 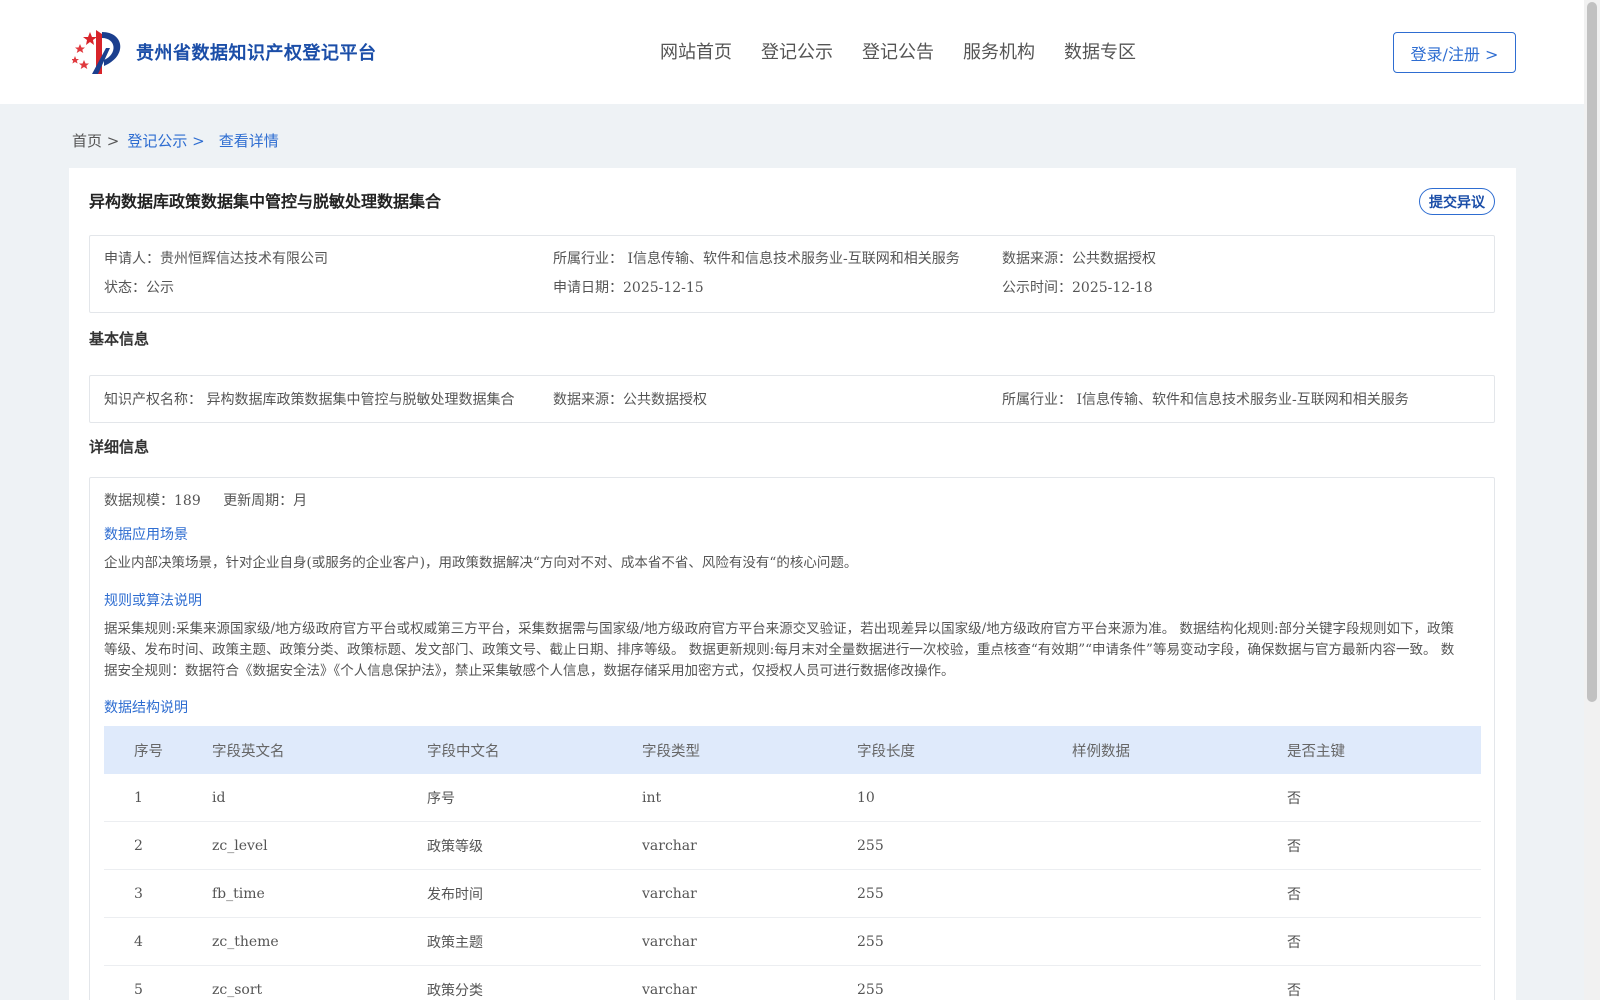 I want to click on col-header-index: 序号, so click(x=148, y=751).